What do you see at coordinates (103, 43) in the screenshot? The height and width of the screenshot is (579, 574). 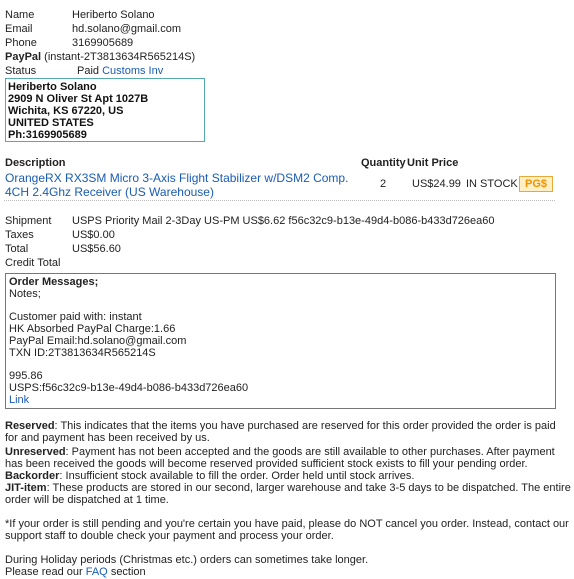 I see `customer-phone: 3169905689` at bounding box center [103, 43].